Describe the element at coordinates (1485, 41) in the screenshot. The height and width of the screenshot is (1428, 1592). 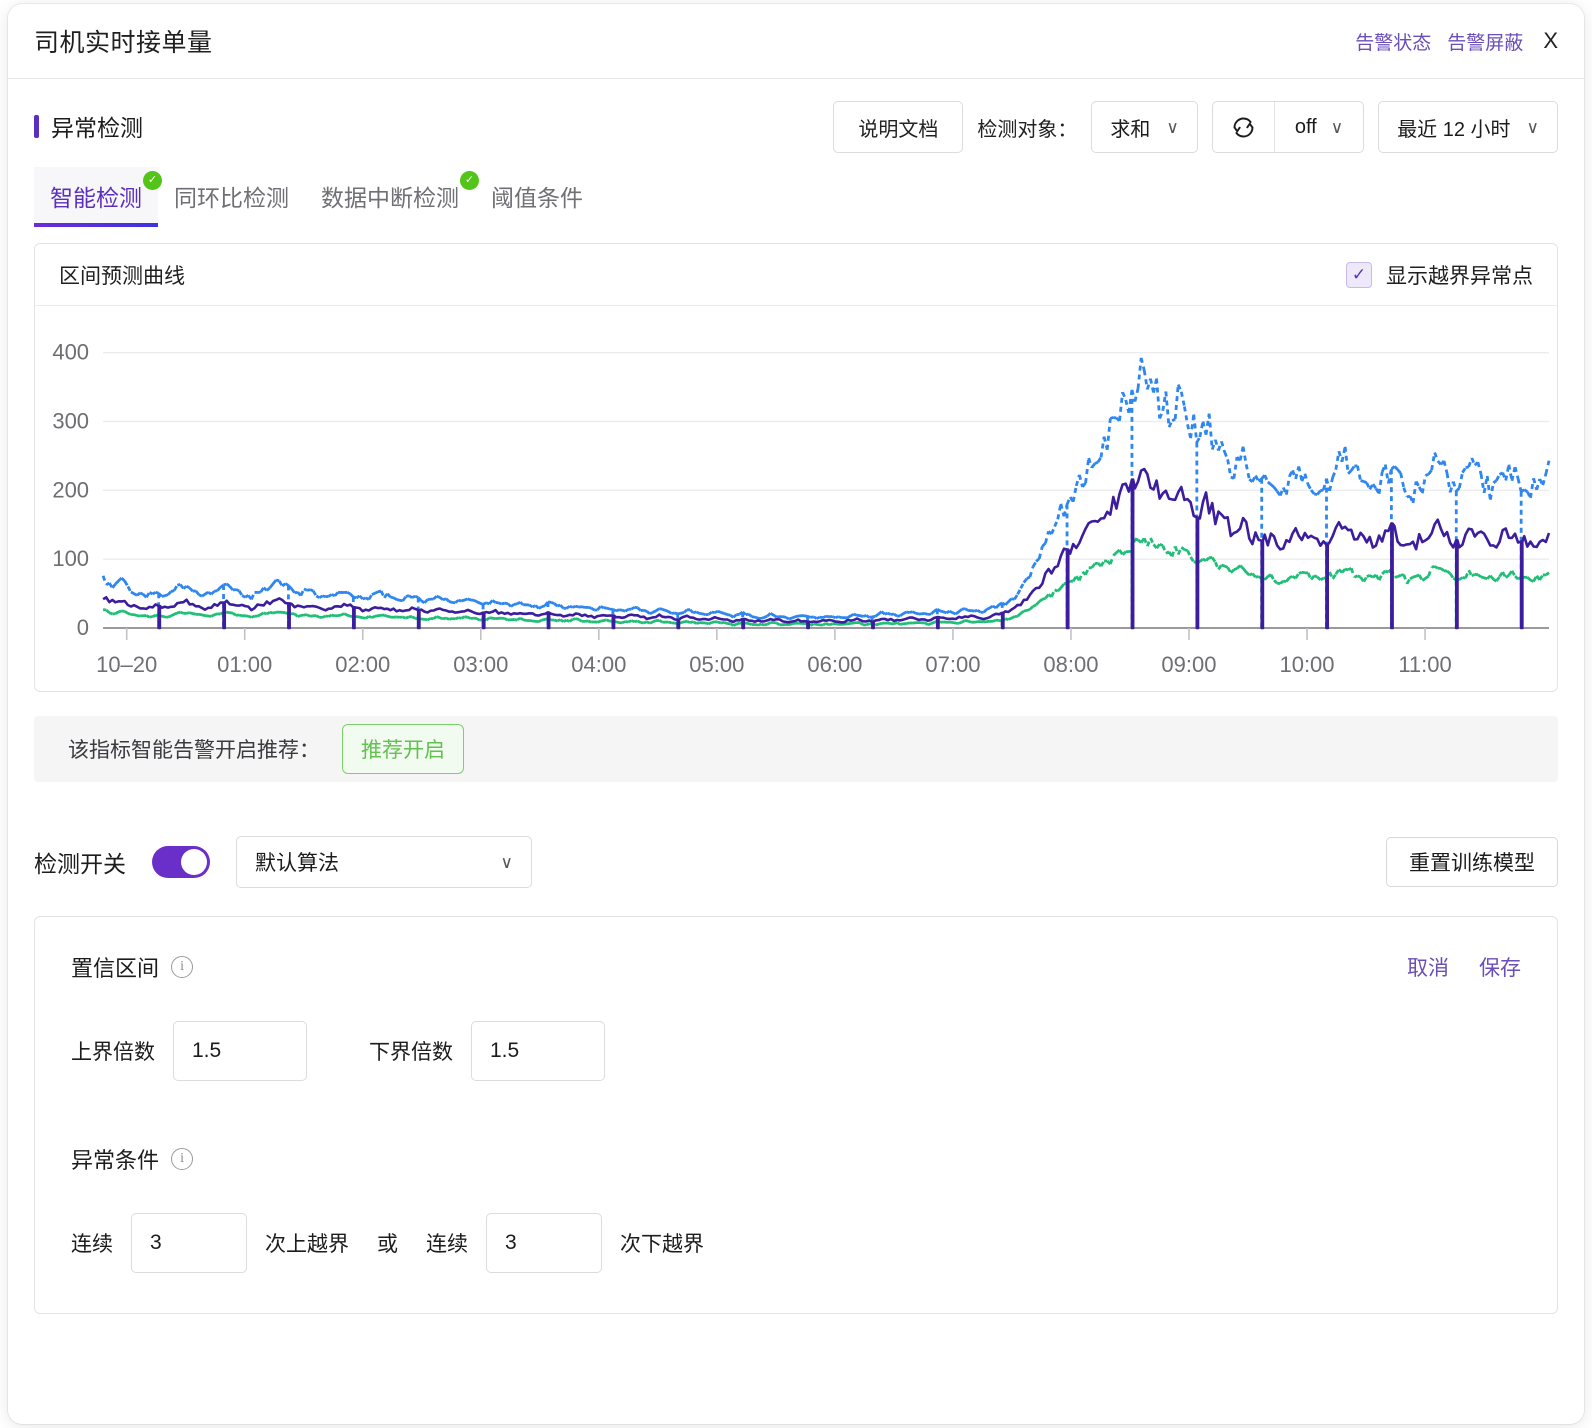
I see `alarm-mute-link: 告警屏蔽` at that location.